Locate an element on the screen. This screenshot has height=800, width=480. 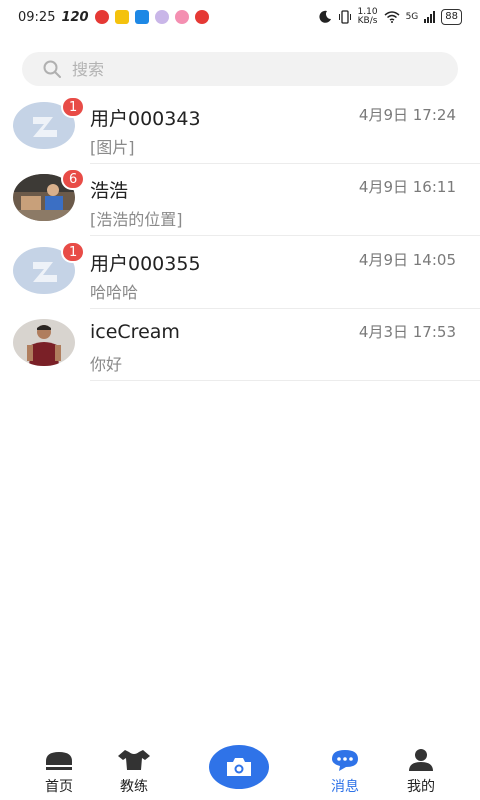
tab-profile: 我的 is located at coordinates (421, 770).